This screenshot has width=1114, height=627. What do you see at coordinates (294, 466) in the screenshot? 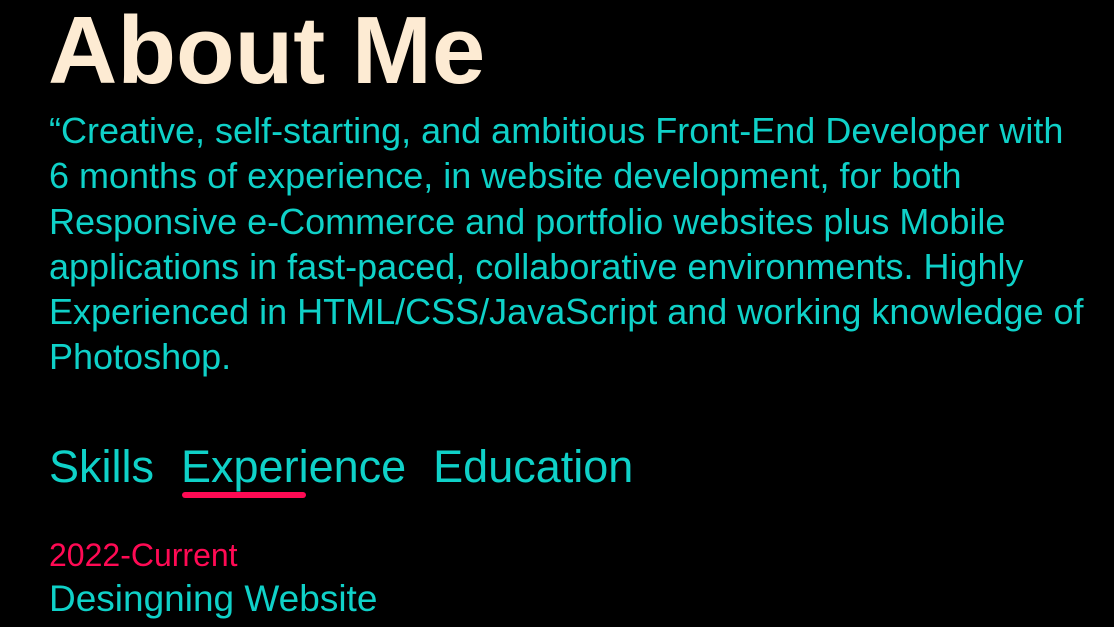
I see `tab-experience-label: Experience` at bounding box center [294, 466].